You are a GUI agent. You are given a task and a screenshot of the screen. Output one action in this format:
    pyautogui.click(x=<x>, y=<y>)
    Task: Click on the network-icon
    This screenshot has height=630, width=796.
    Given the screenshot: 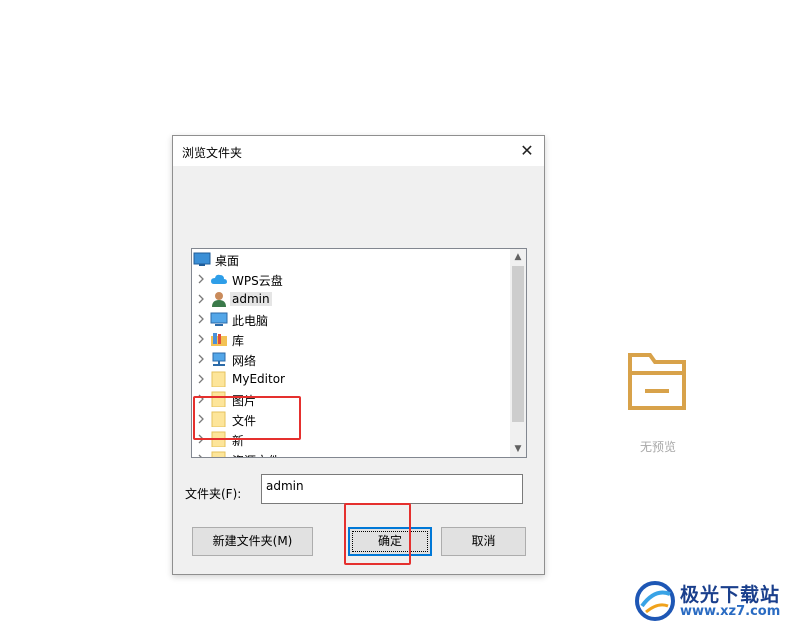 What is the action you would take?
    pyautogui.click(x=219, y=359)
    